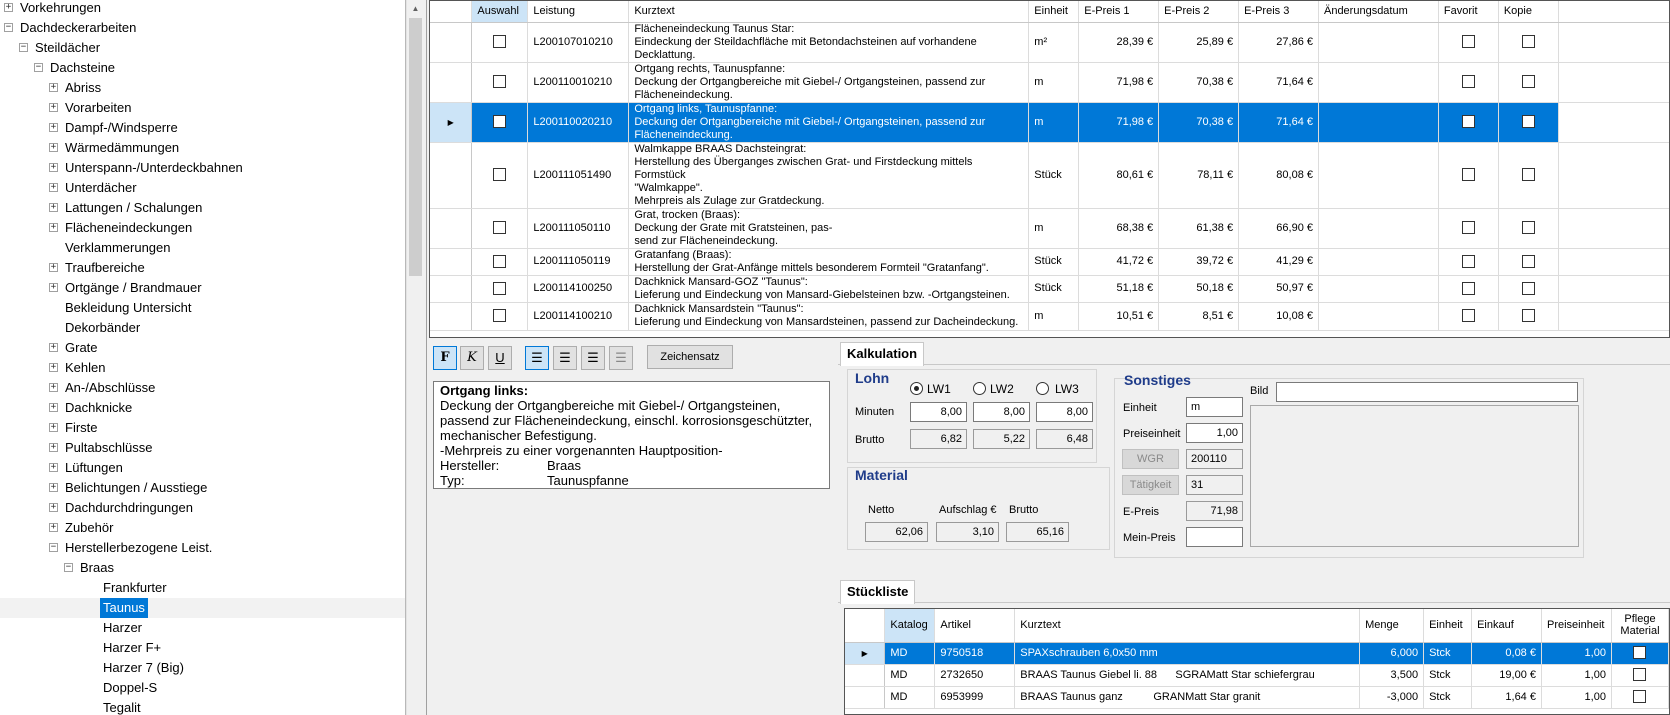 Image resolution: width=1670 pixels, height=715 pixels. I want to click on preiseinheit-input: 1,00, so click(1214, 433).